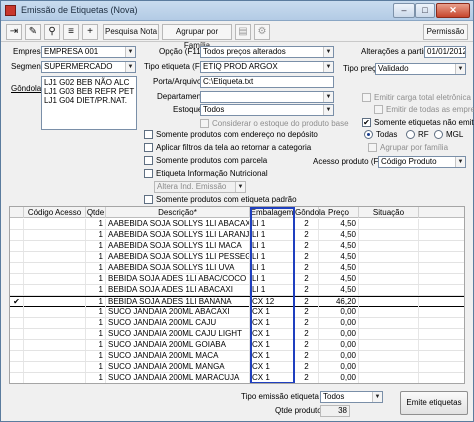  I want to click on minimize-button: –, so click(404, 10).